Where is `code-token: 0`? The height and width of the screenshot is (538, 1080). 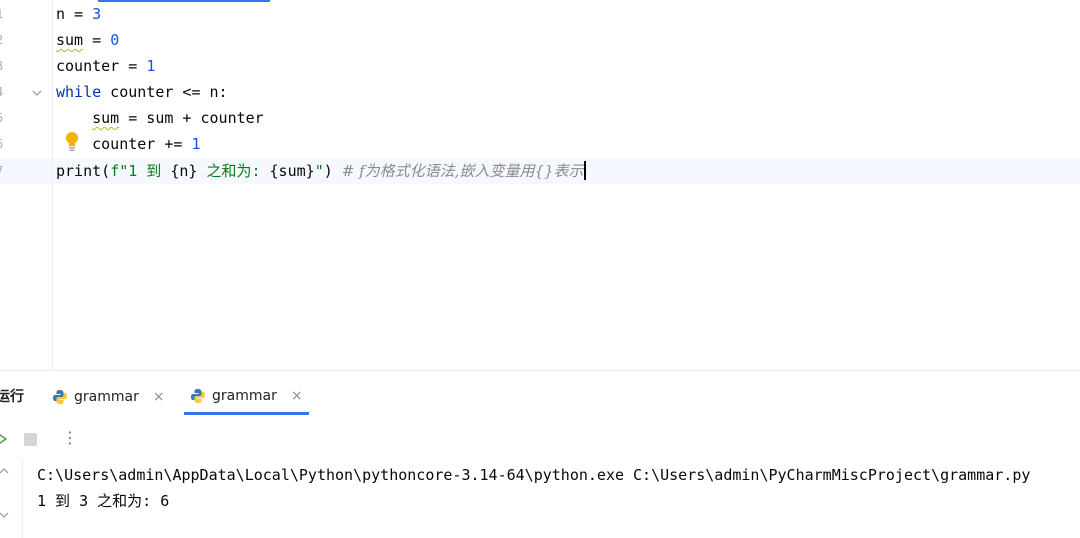 code-token: 0 is located at coordinates (115, 40).